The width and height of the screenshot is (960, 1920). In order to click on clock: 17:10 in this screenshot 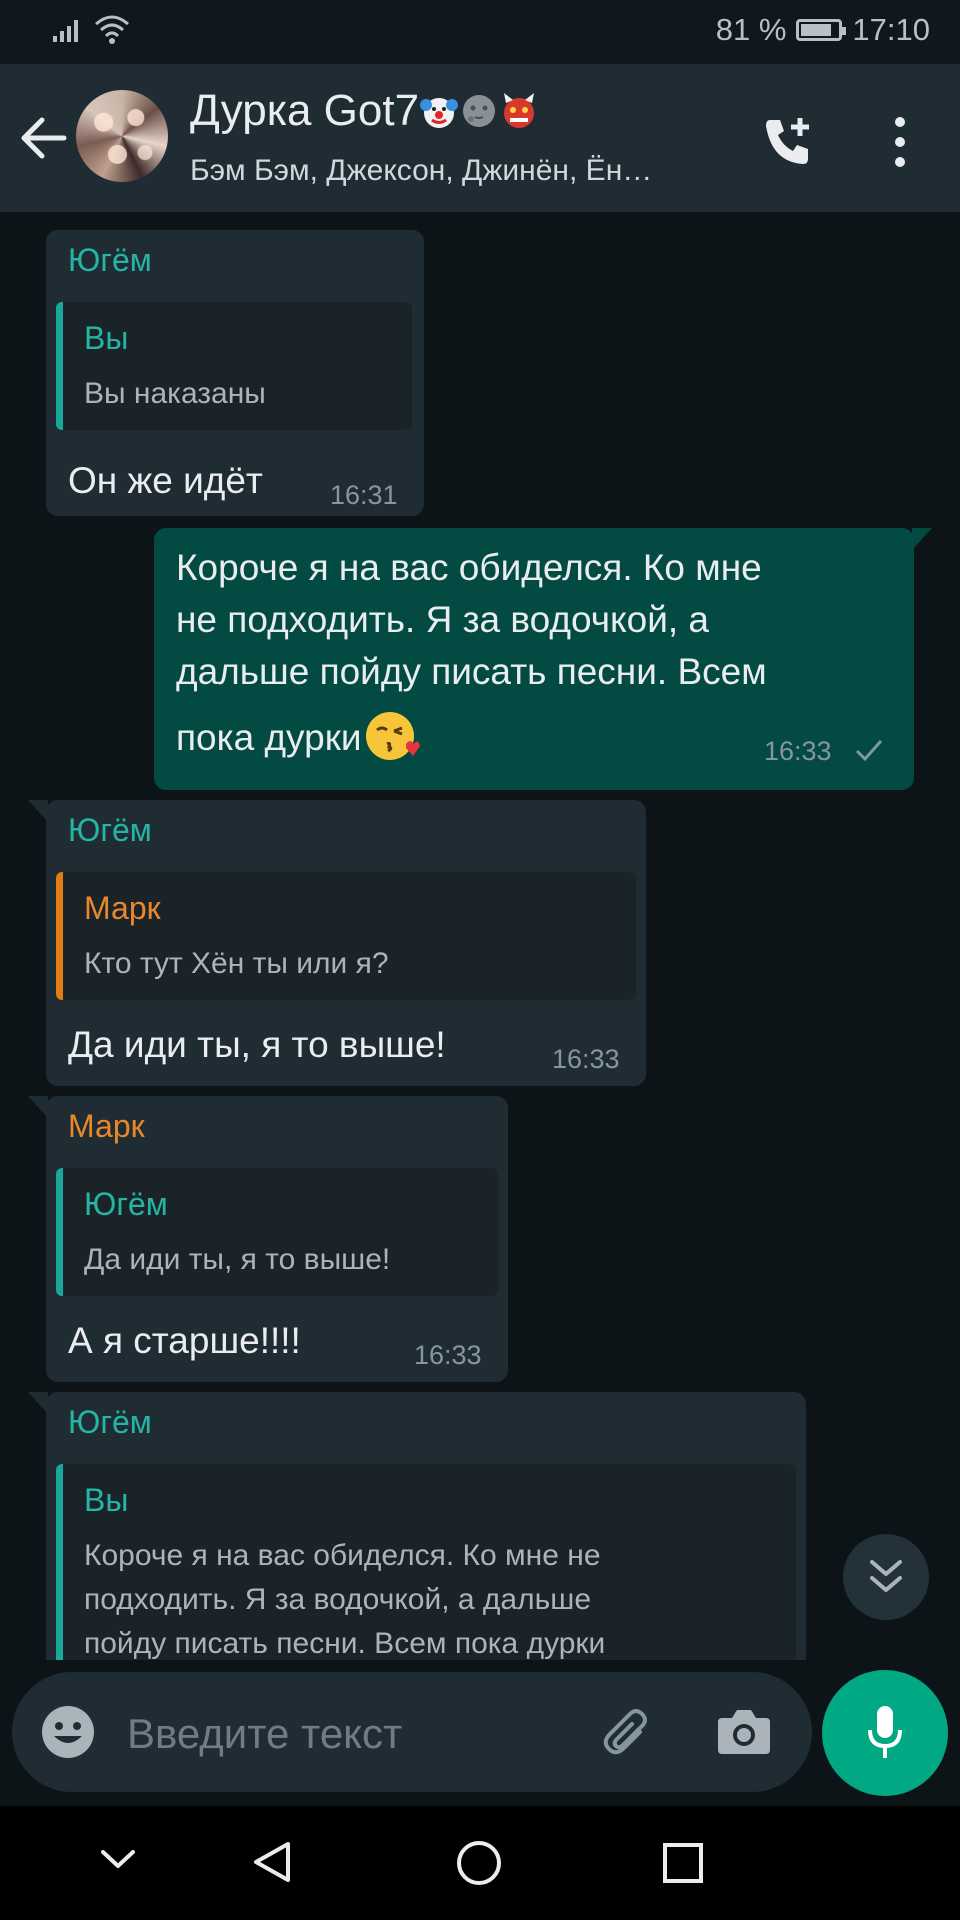, I will do `click(891, 29)`.